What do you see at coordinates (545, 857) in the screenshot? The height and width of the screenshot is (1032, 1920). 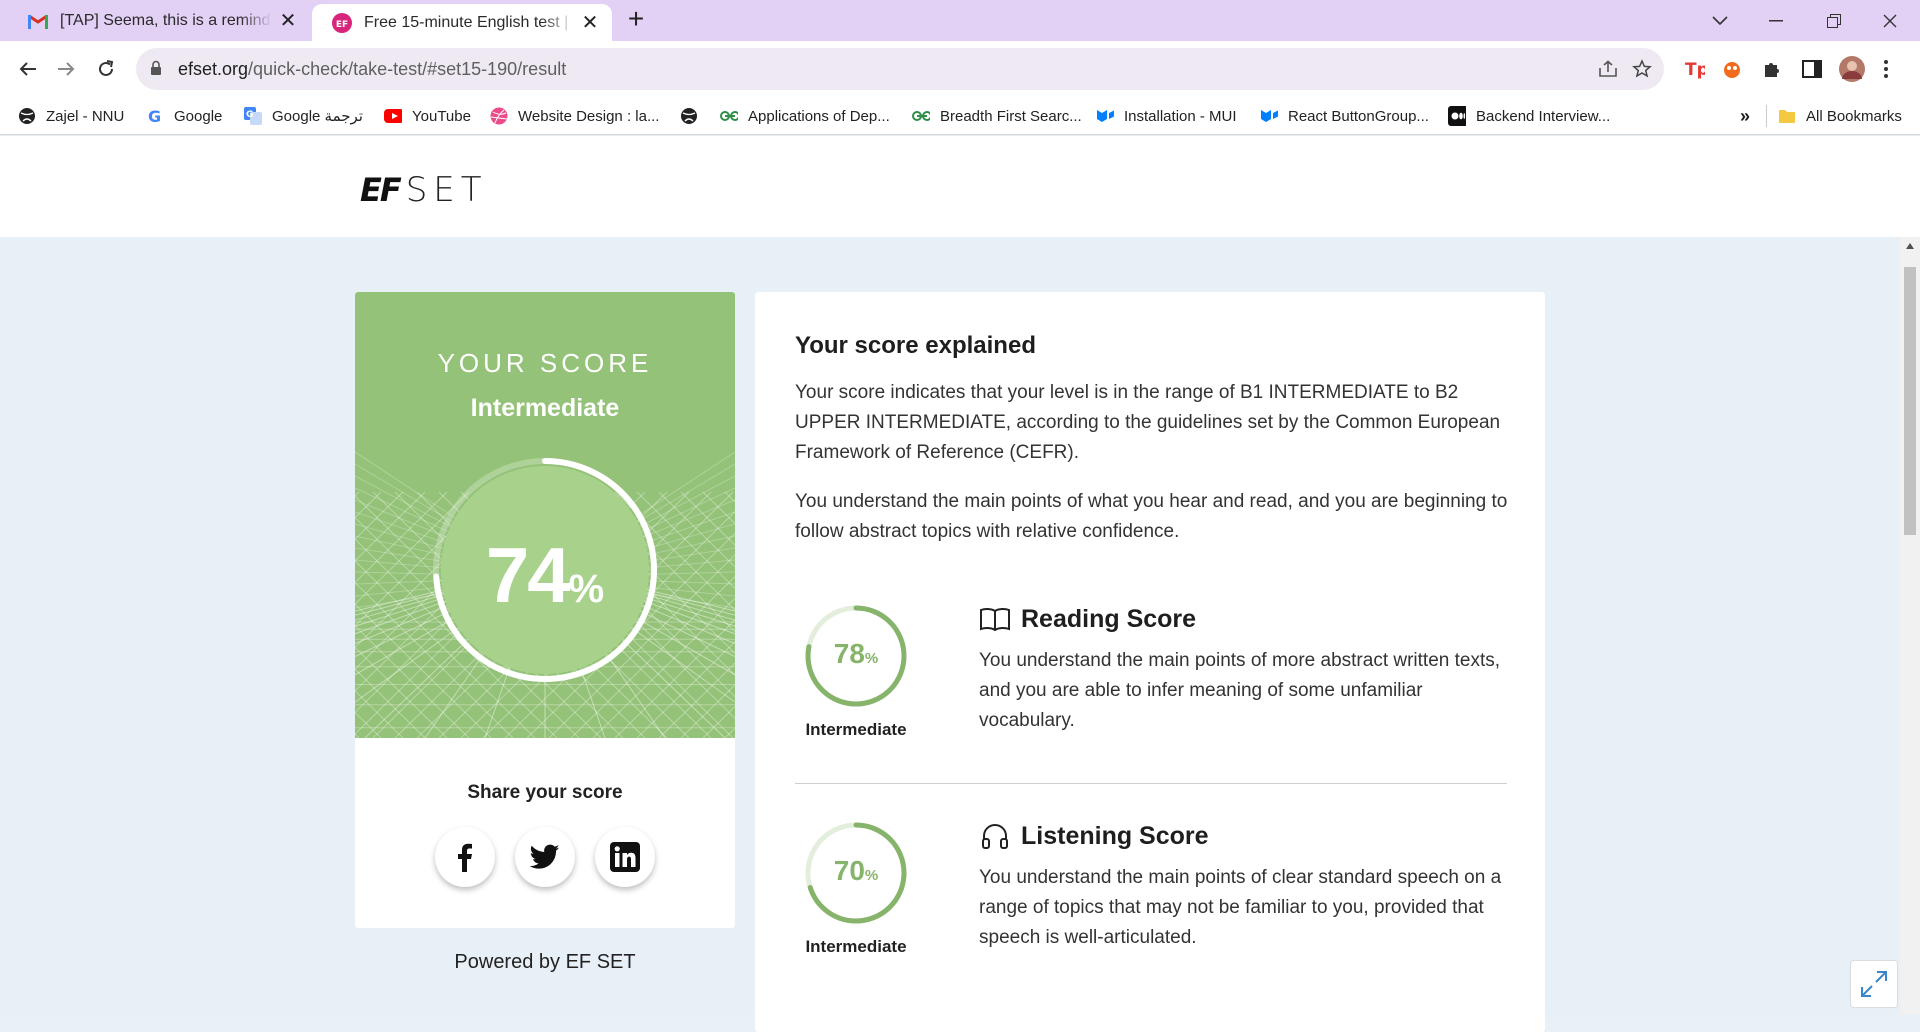 I see `twitter-share-button` at bounding box center [545, 857].